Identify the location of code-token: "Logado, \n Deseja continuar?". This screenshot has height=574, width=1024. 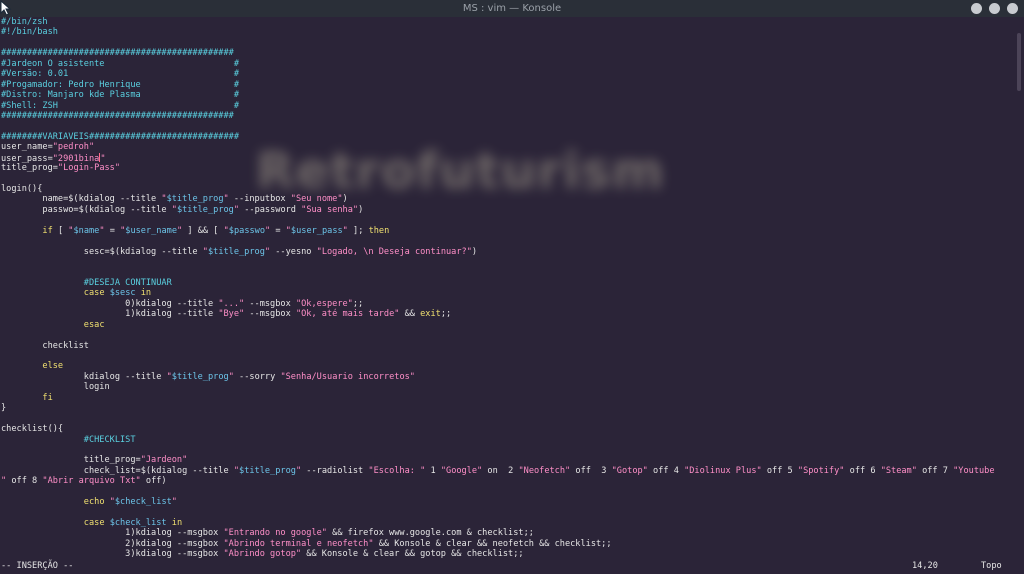
(394, 251).